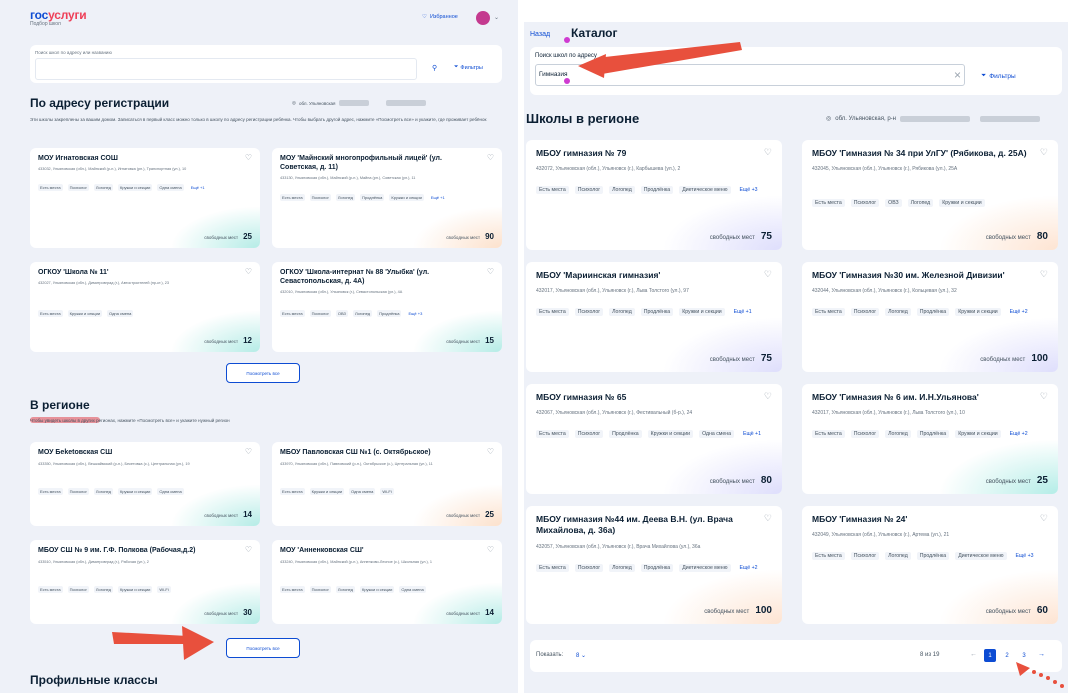 The image size is (1068, 693). What do you see at coordinates (483, 18) in the screenshot?
I see `avatar` at bounding box center [483, 18].